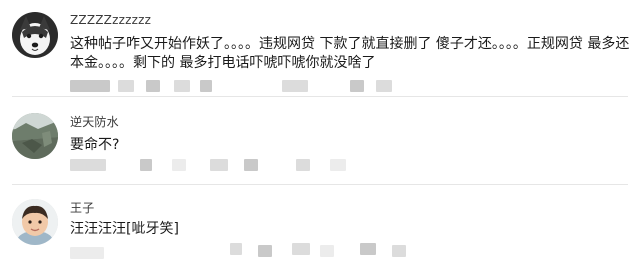 Image resolution: width=640 pixels, height=277 pixels. I want to click on username: 王子, so click(82, 207).